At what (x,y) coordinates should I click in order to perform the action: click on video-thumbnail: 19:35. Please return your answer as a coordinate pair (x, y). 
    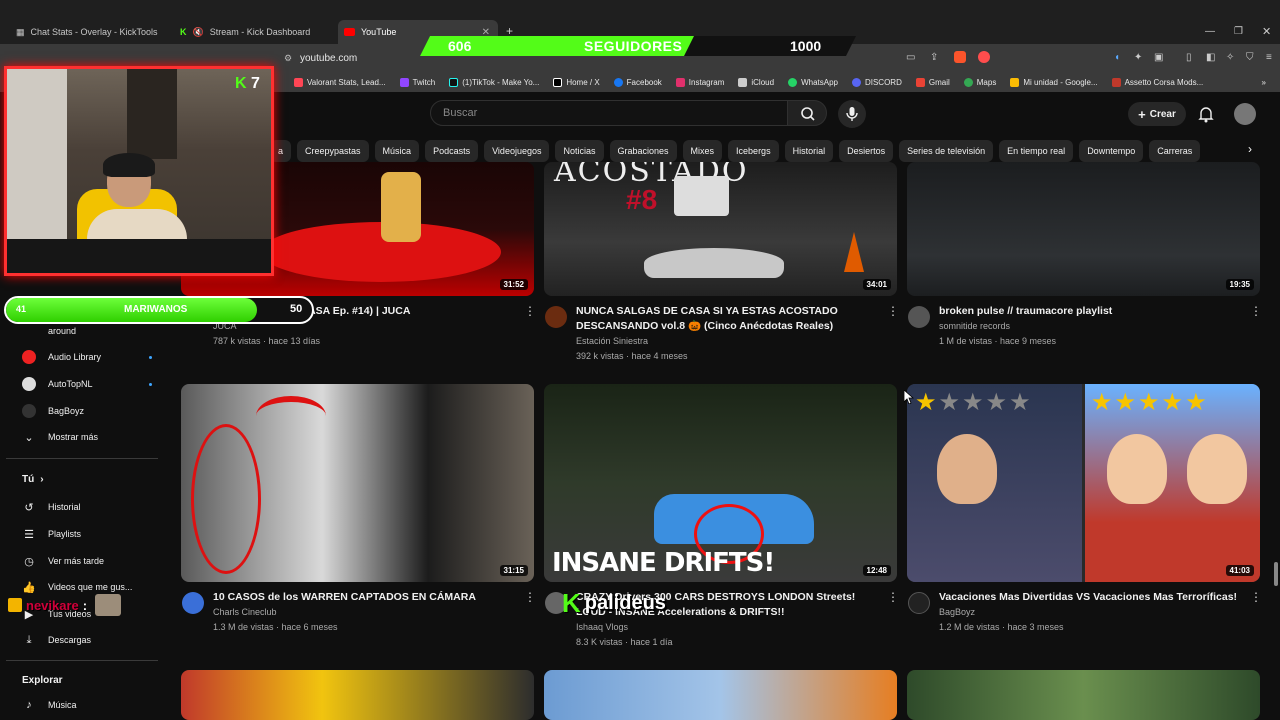
    Looking at the image, I should click on (1083, 229).